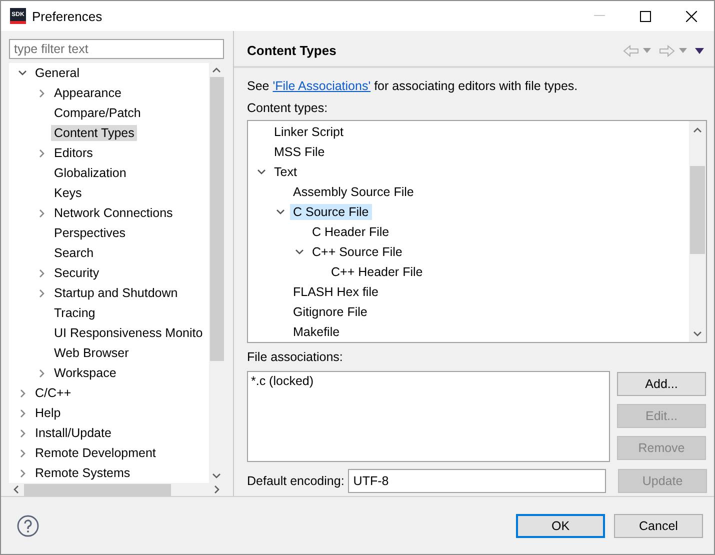  Describe the element at coordinates (68, 193) in the screenshot. I see `tree-item: Keys` at that location.